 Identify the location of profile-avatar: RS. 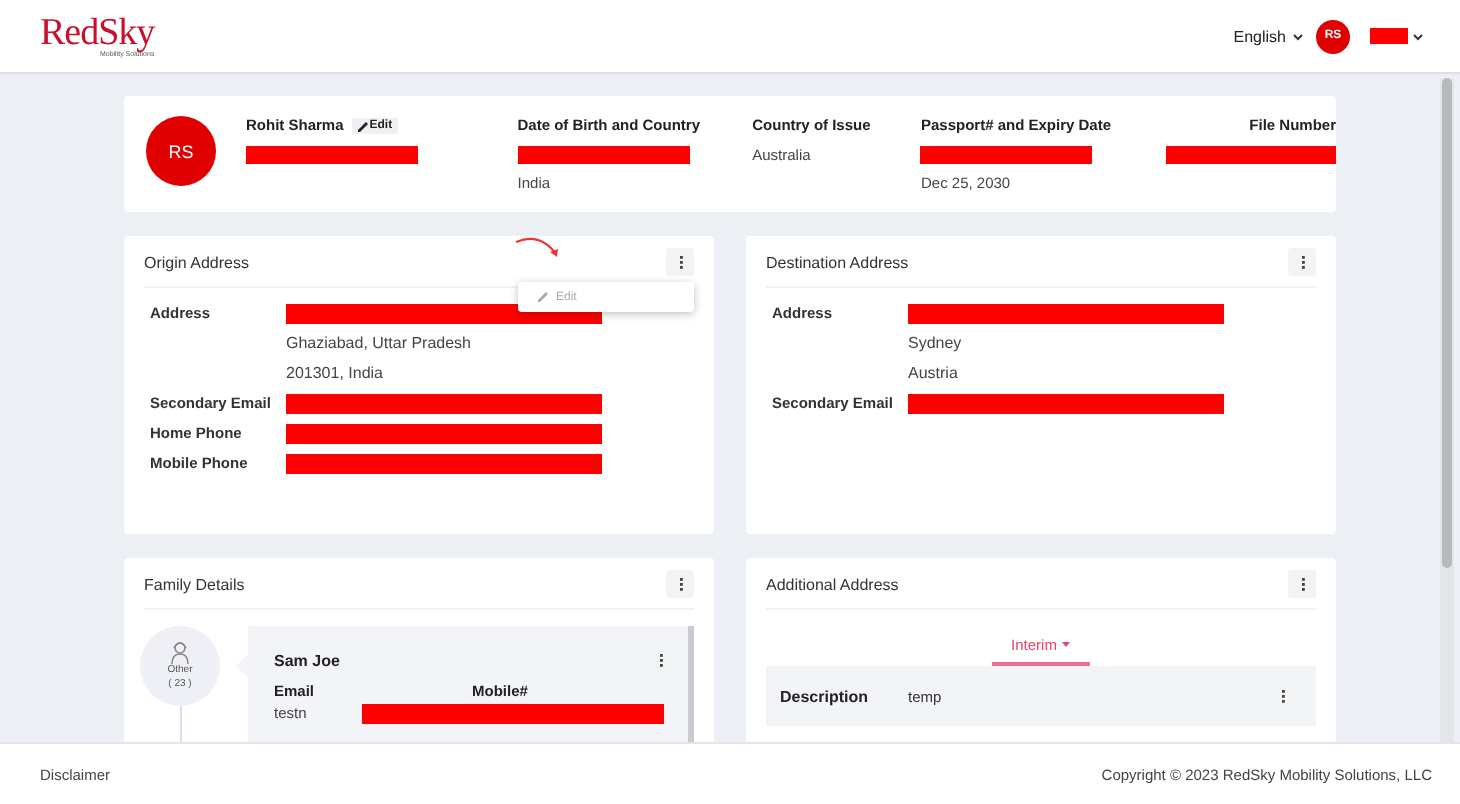
(181, 151).